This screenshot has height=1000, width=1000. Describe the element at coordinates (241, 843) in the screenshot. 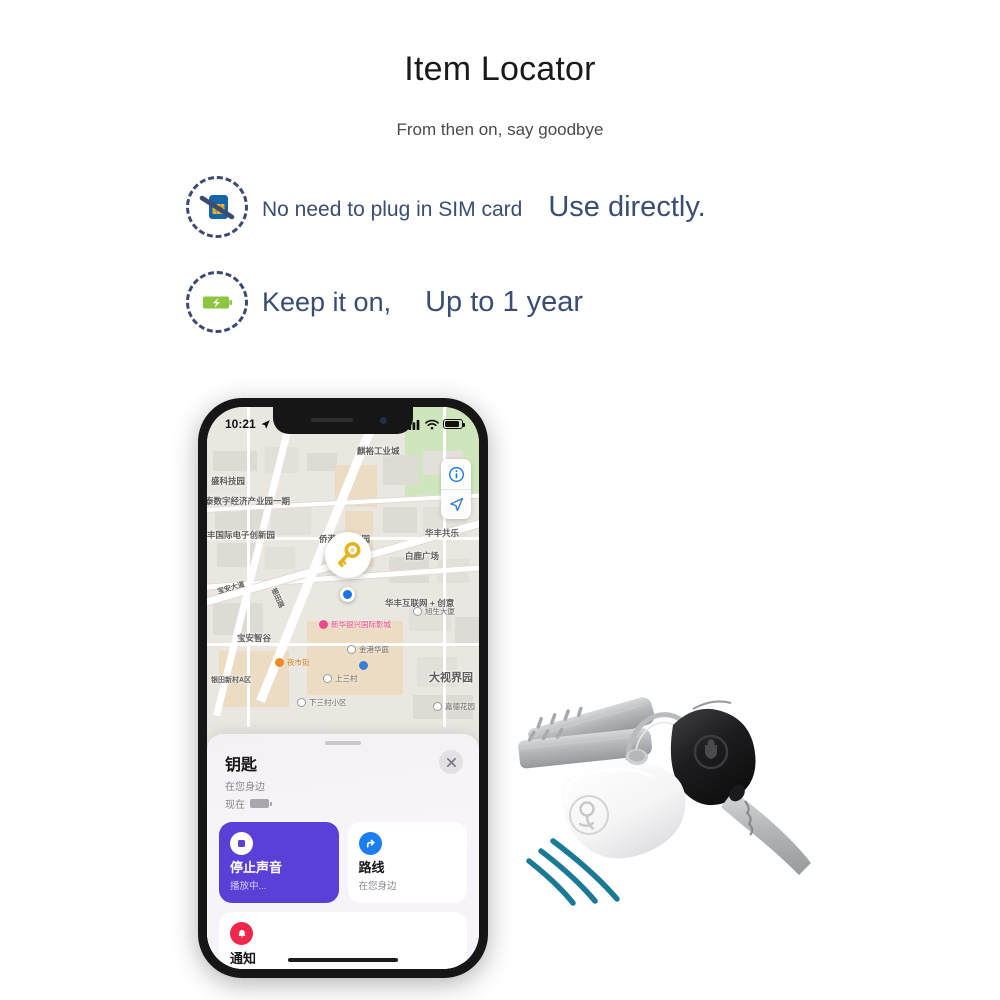

I see `stop-square-icon` at that location.